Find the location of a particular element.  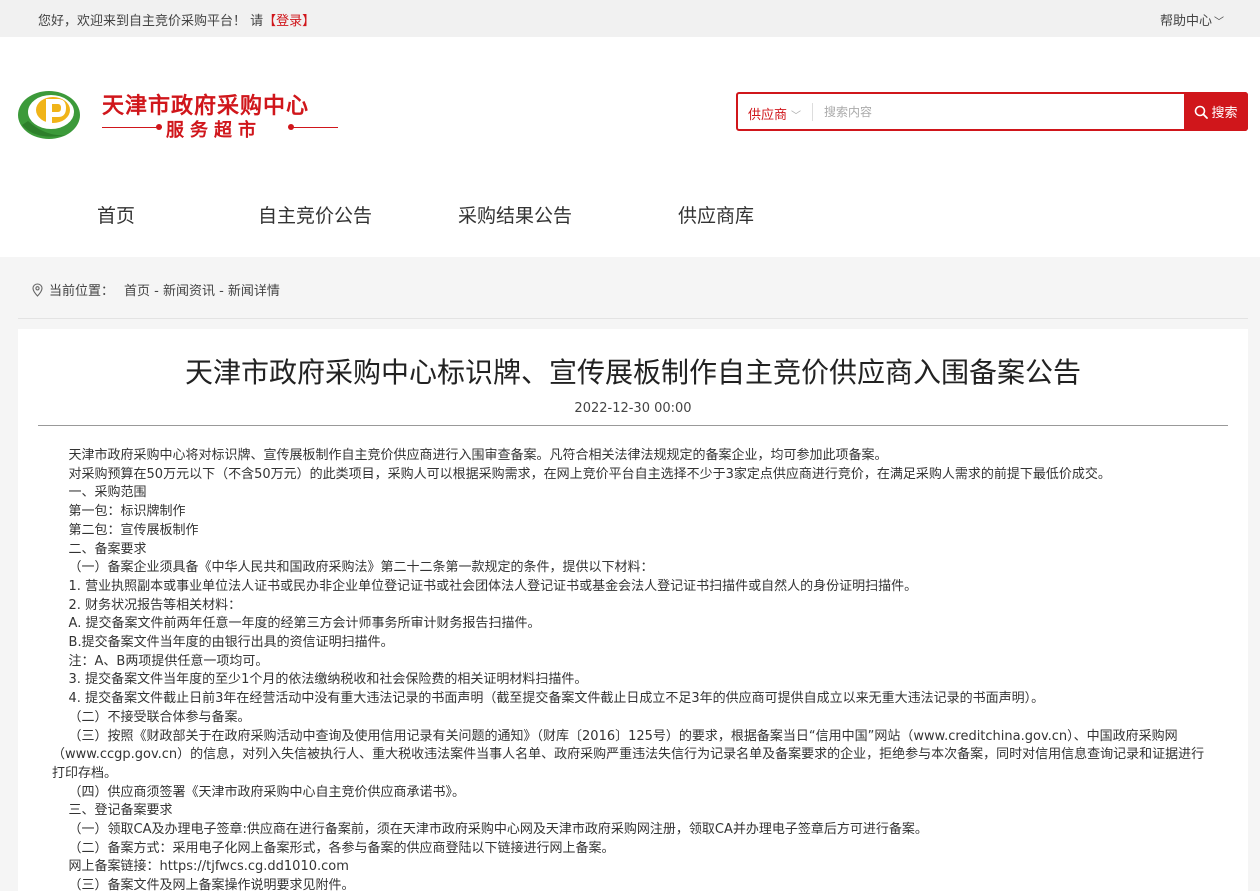

article-title: 天津市政府采购中心标识牌、宣传展板制作自主竞价供应商入围备案公告 is located at coordinates (632, 372).